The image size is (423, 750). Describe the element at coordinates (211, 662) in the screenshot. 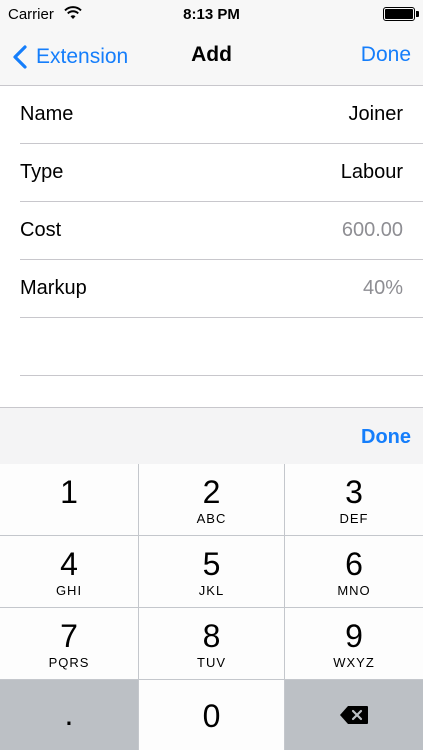

I see `key-8-letters: TUV` at that location.